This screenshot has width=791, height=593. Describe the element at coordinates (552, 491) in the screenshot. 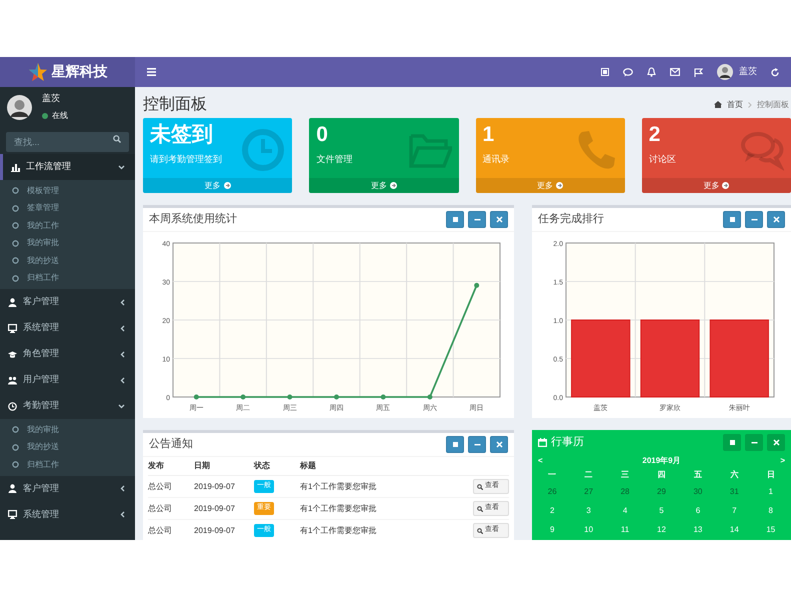

I see `calendar-day: 26` at that location.